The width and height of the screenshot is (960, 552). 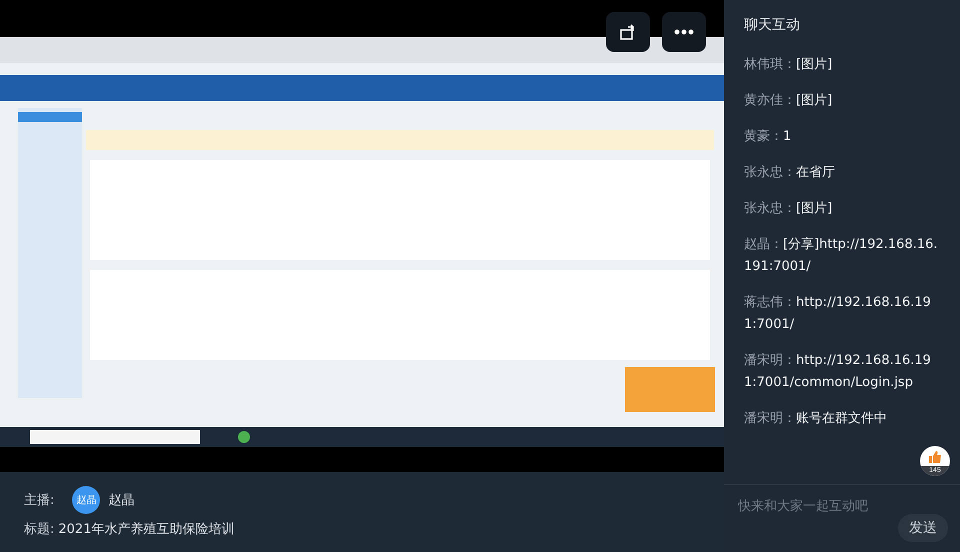 What do you see at coordinates (146, 529) in the screenshot?
I see `stream-title: 2021年水产养殖互助保险培训` at bounding box center [146, 529].